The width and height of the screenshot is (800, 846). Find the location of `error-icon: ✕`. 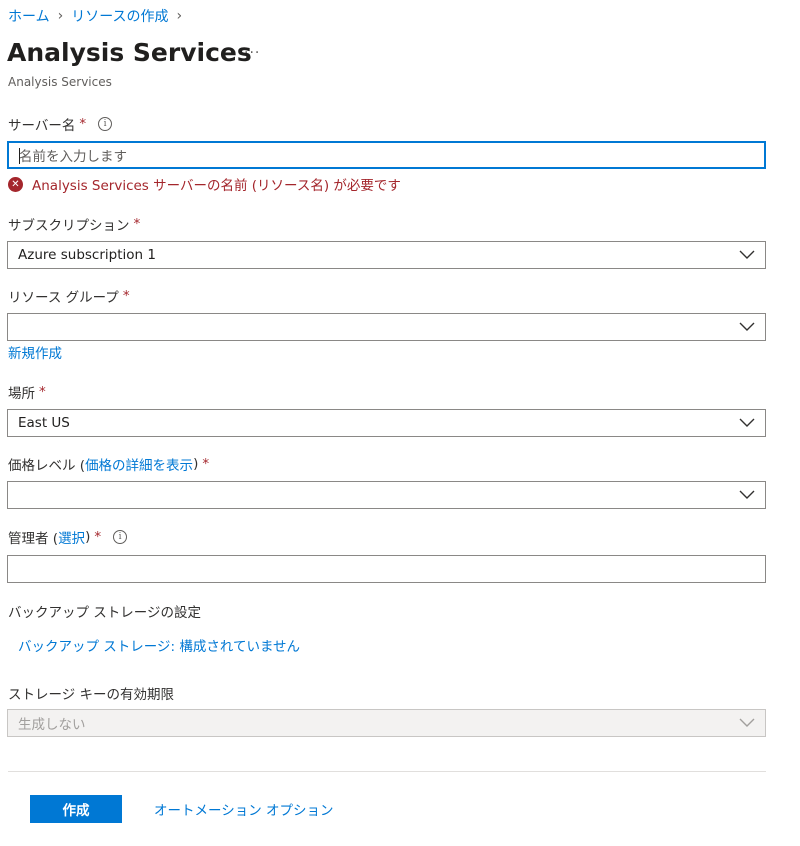

error-icon: ✕ is located at coordinates (15, 184).